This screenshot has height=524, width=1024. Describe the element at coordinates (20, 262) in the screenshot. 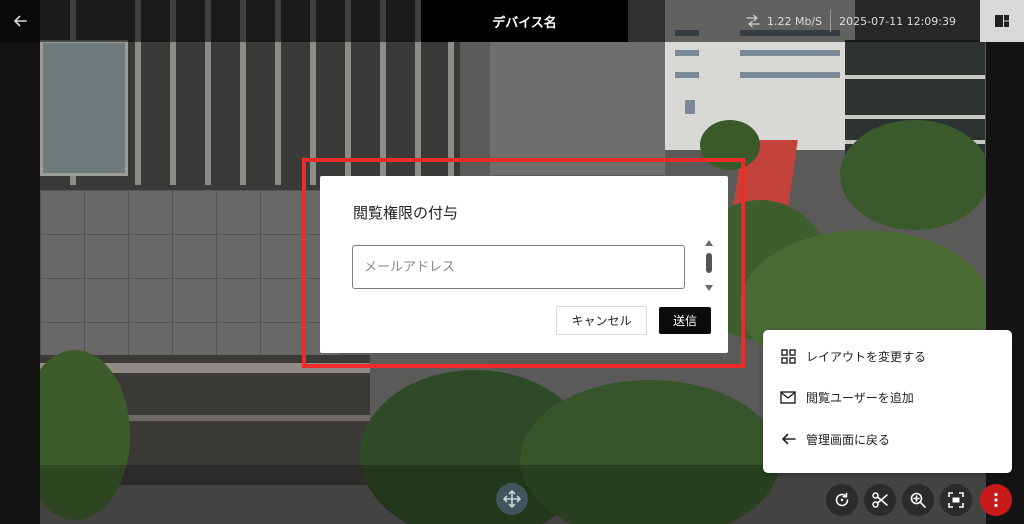

I see `letterbox-left` at that location.